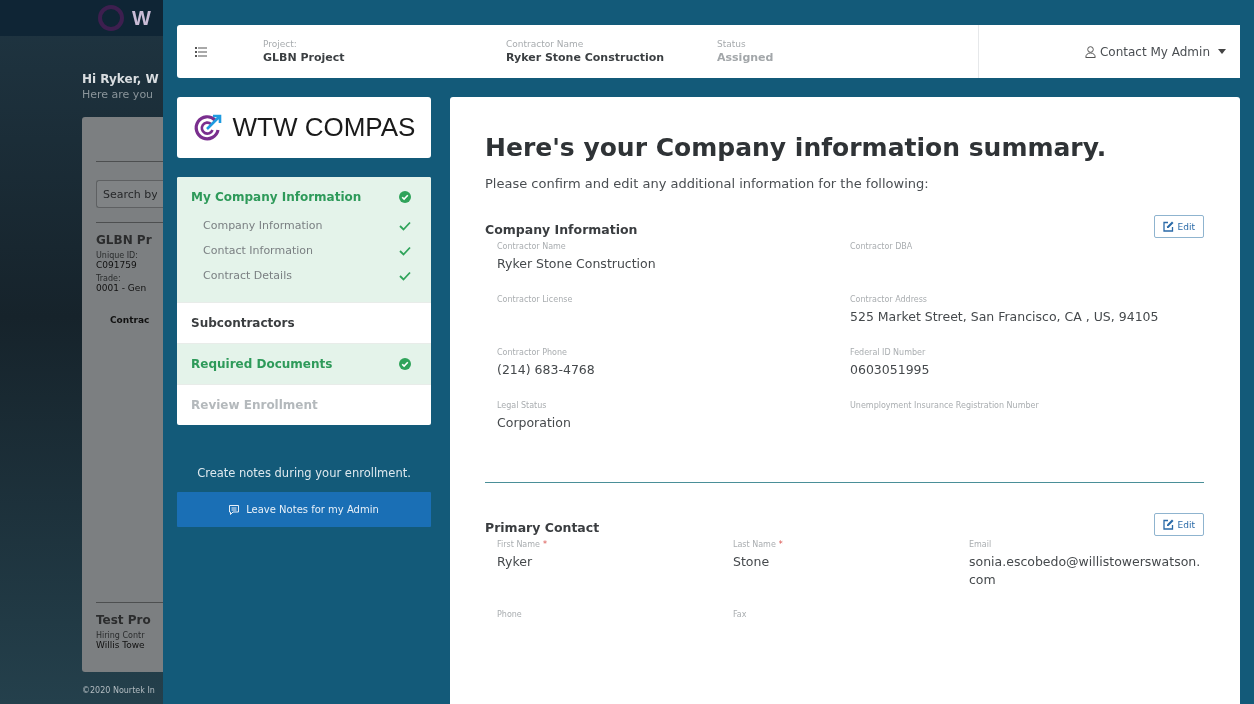 The height and width of the screenshot is (704, 1254). Describe the element at coordinates (1090, 51) in the screenshot. I see `user-icon` at that location.